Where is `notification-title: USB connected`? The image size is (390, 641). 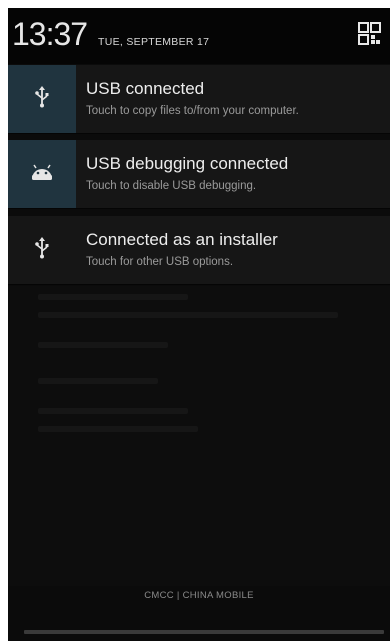
notification-title: USB connected is located at coordinates (145, 88).